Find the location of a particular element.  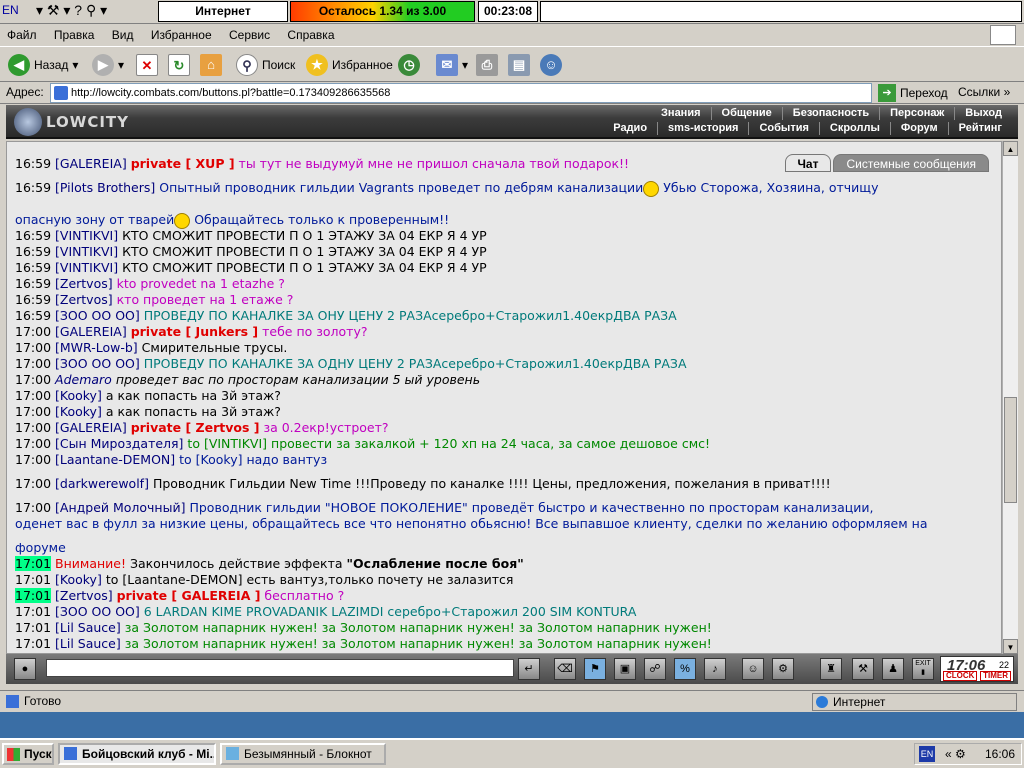

chat-input is located at coordinates (280, 668).